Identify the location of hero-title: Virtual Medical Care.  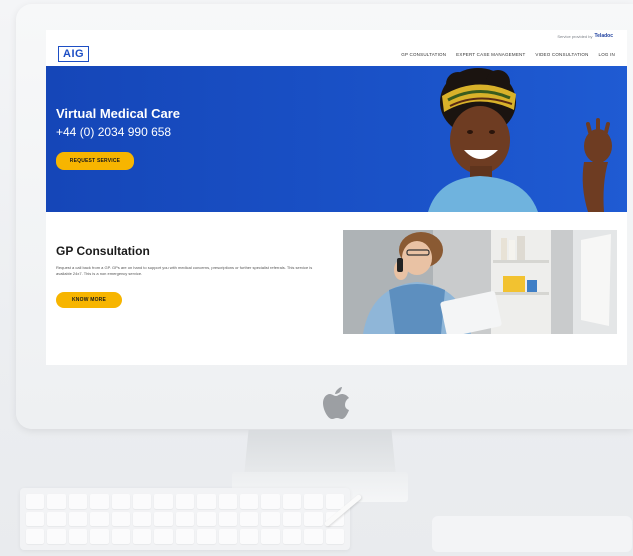
(118, 113).